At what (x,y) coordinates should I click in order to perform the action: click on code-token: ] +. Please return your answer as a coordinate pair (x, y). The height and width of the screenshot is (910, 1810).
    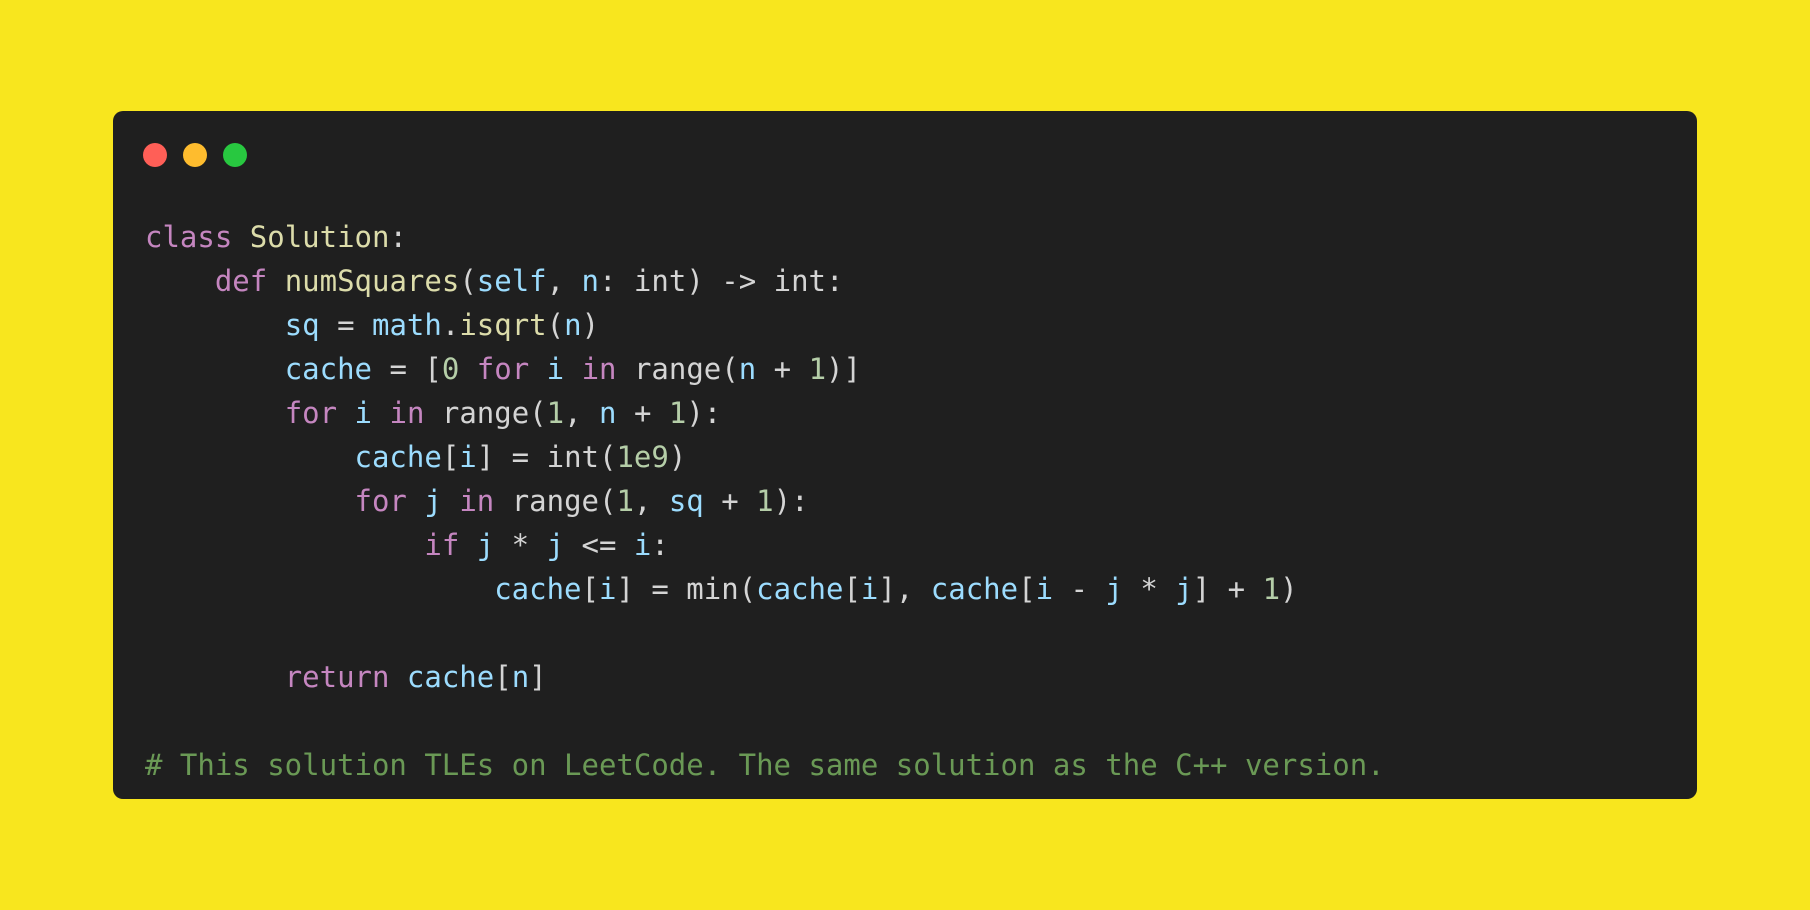
    Looking at the image, I should click on (1227, 589).